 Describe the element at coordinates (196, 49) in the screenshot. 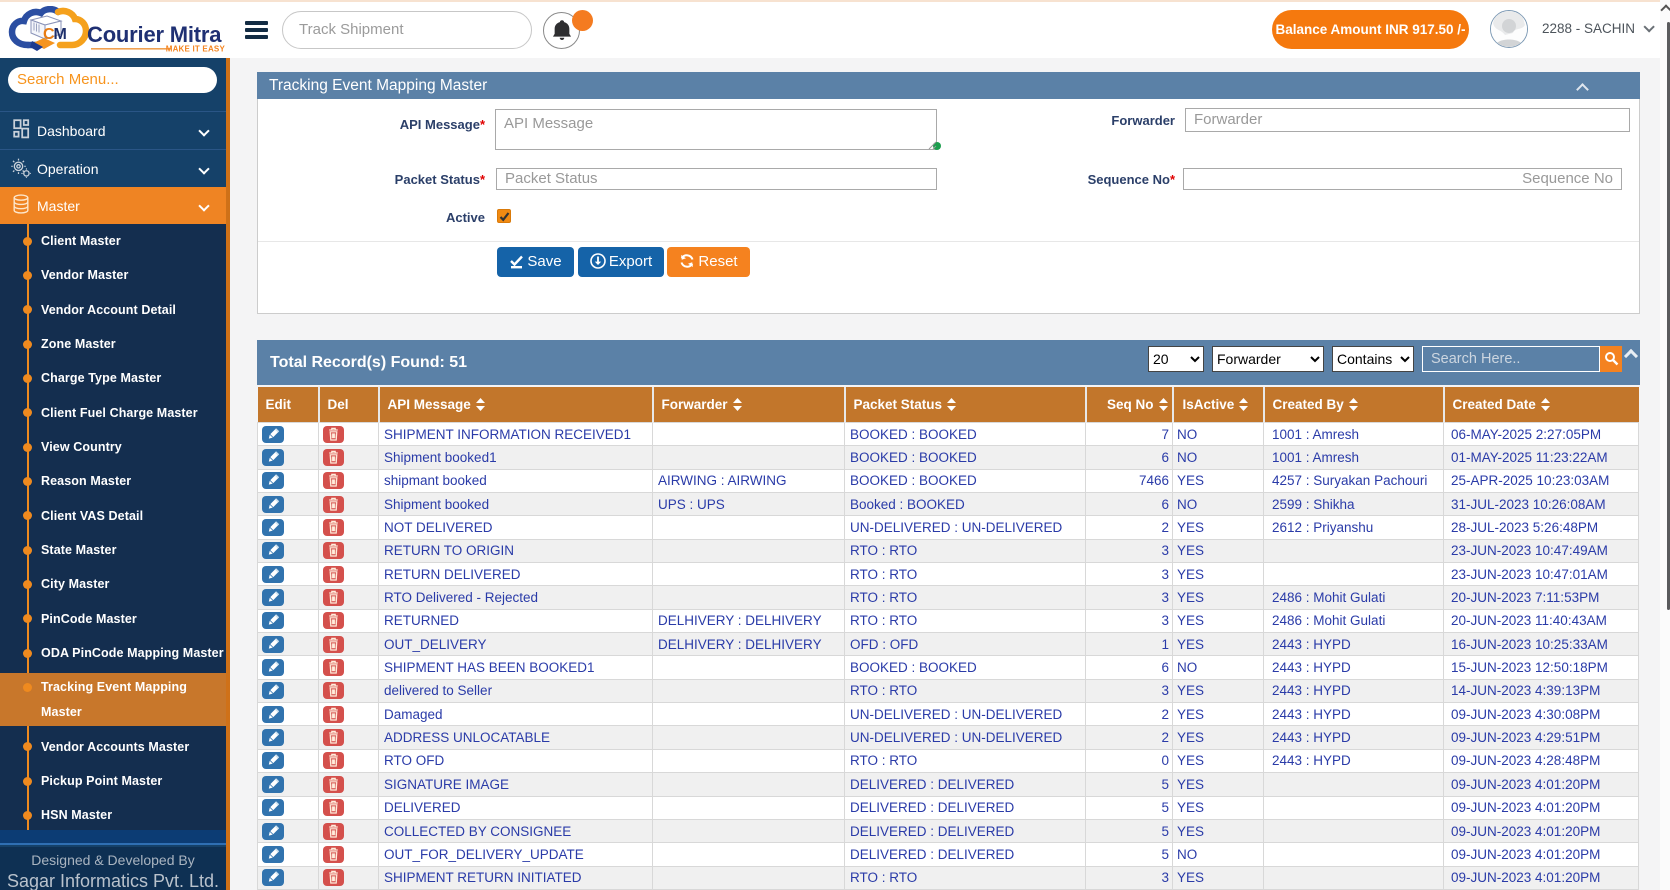

I see `svg-text: MAKE IT EASY` at that location.